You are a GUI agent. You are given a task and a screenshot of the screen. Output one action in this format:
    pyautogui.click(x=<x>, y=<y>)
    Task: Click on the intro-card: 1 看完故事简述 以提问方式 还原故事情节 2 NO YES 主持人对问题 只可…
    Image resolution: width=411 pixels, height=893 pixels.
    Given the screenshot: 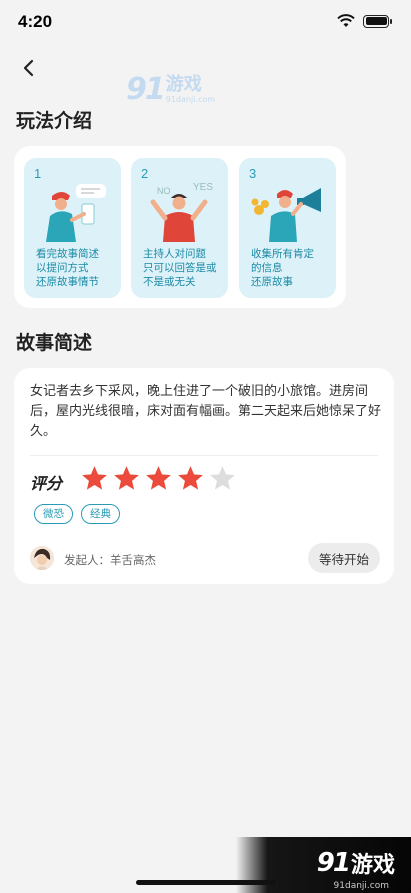 What is the action you would take?
    pyautogui.click(x=180, y=227)
    